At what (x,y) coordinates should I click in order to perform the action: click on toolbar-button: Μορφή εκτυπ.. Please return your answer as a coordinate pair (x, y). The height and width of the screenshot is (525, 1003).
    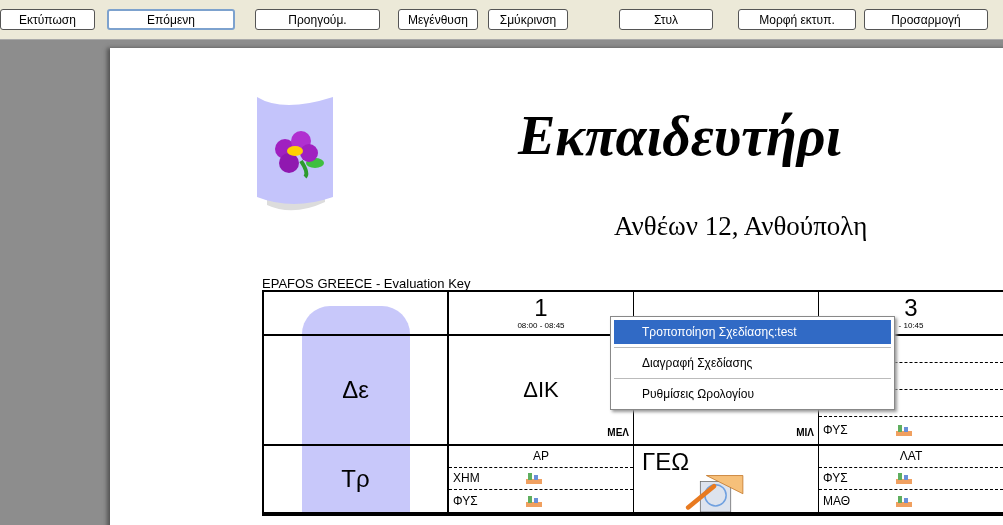
    Looking at the image, I should click on (797, 19).